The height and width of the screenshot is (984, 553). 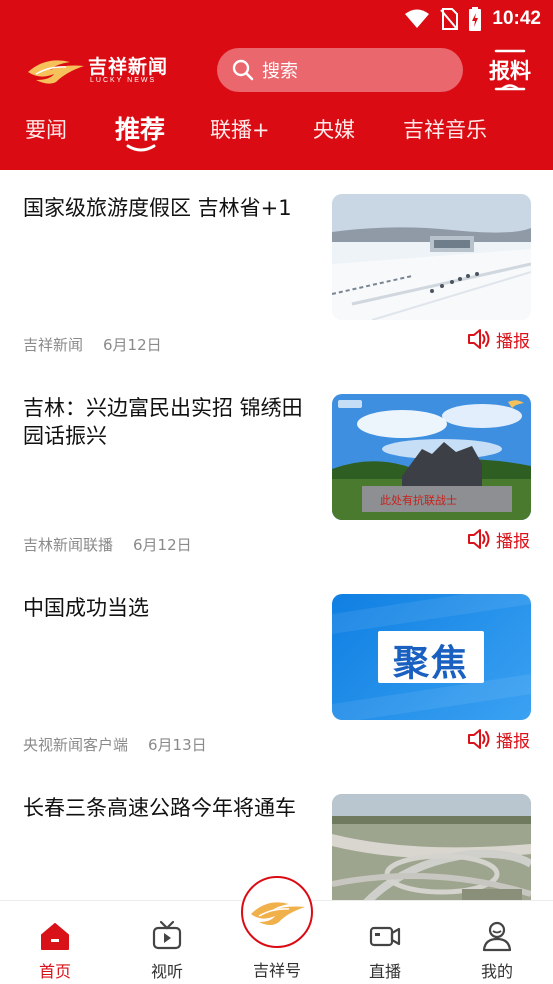 I want to click on report-label: 报料, so click(x=510, y=71).